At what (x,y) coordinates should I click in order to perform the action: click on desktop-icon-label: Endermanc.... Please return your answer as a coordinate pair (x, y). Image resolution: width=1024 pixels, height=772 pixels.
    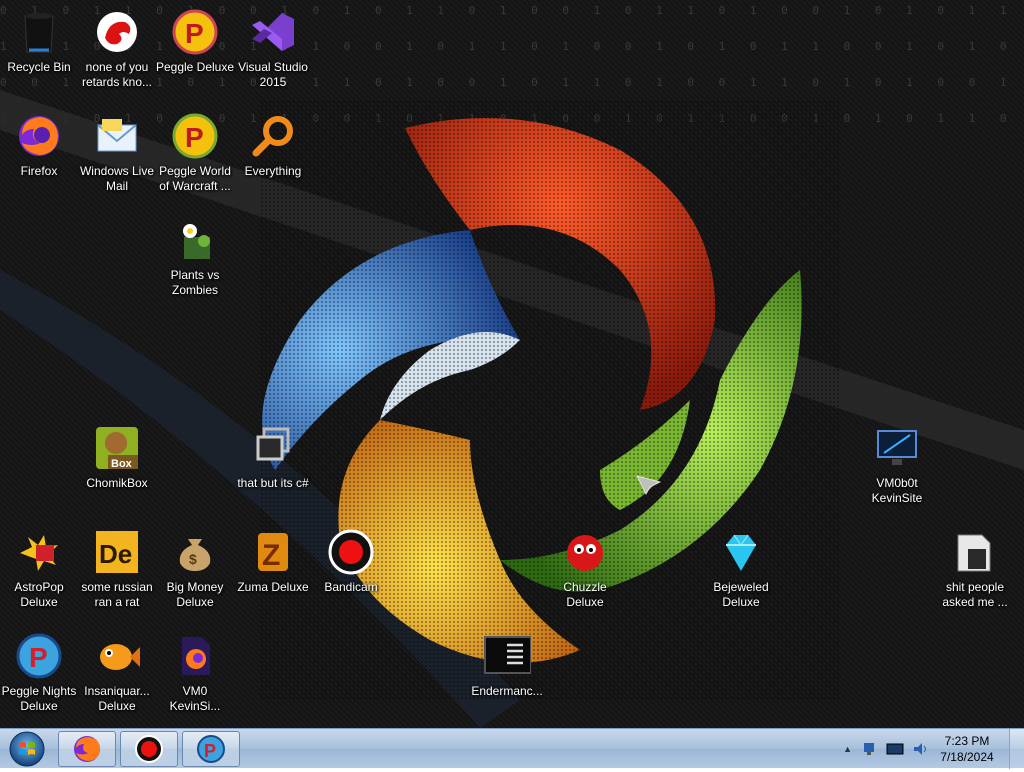
    Looking at the image, I should click on (507, 691).